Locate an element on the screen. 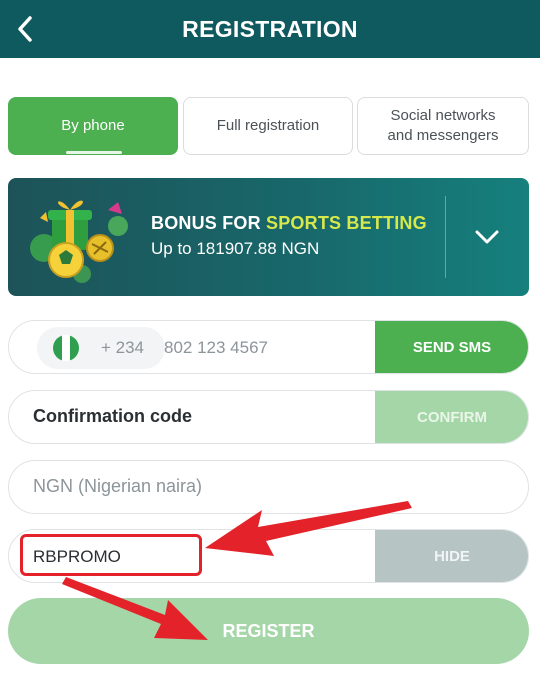 The image size is (540, 683). bonus-amount: Up to 181907.88 NGN is located at coordinates (235, 248).